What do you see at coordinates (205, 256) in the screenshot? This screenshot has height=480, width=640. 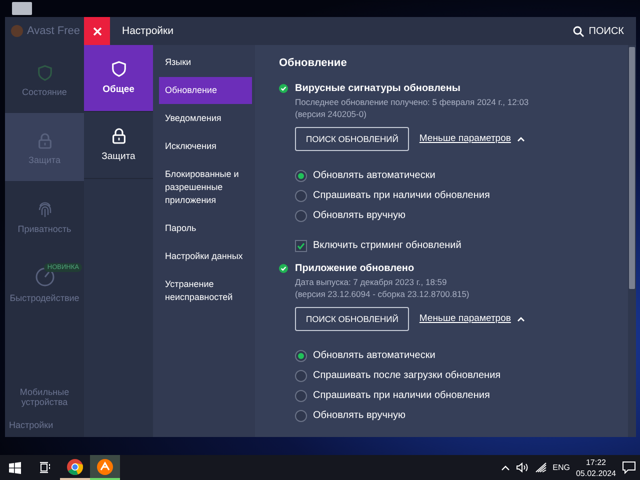 I see `submenu-item: Настройки данных` at bounding box center [205, 256].